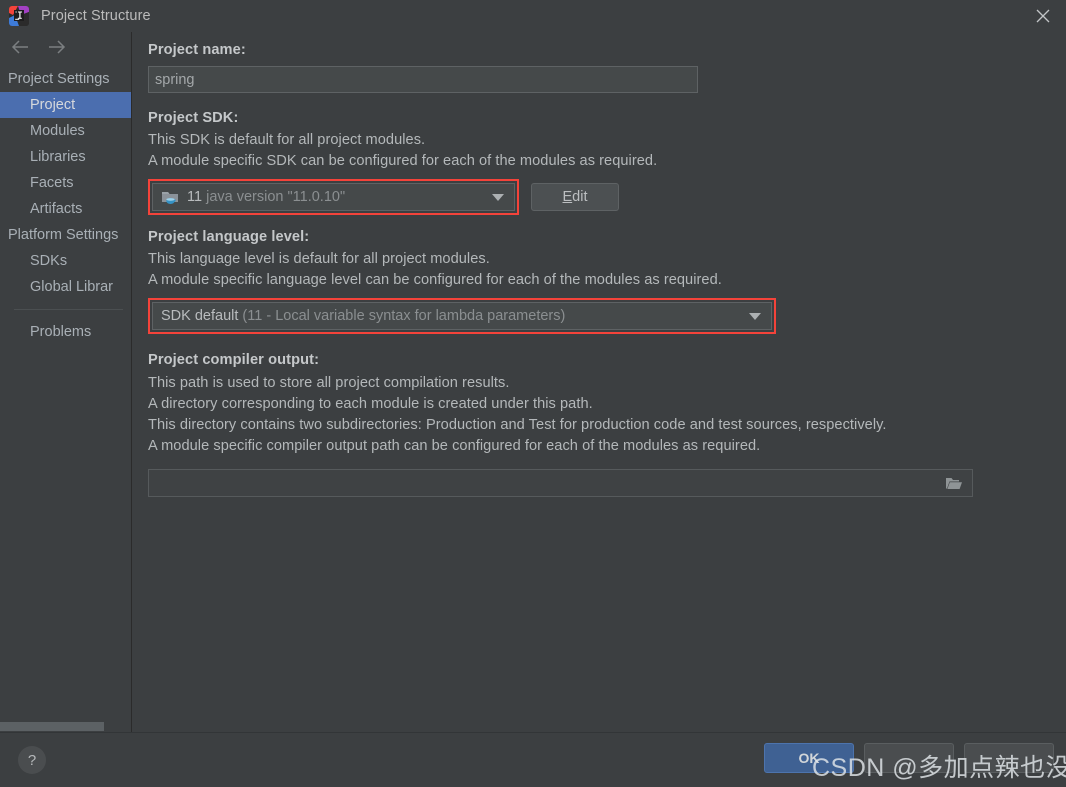 The height and width of the screenshot is (787, 1066). Describe the element at coordinates (809, 758) in the screenshot. I see `ok-button: OK` at that location.